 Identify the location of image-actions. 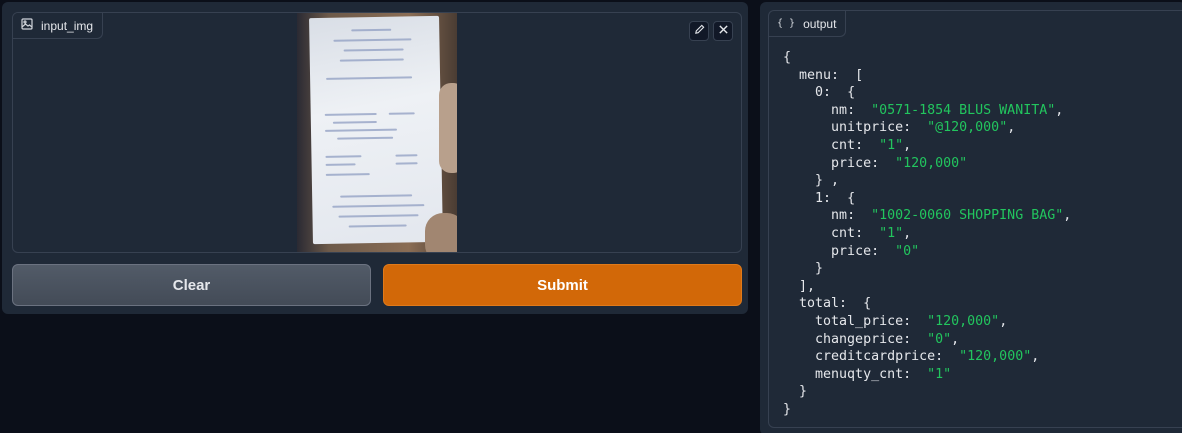
(711, 31).